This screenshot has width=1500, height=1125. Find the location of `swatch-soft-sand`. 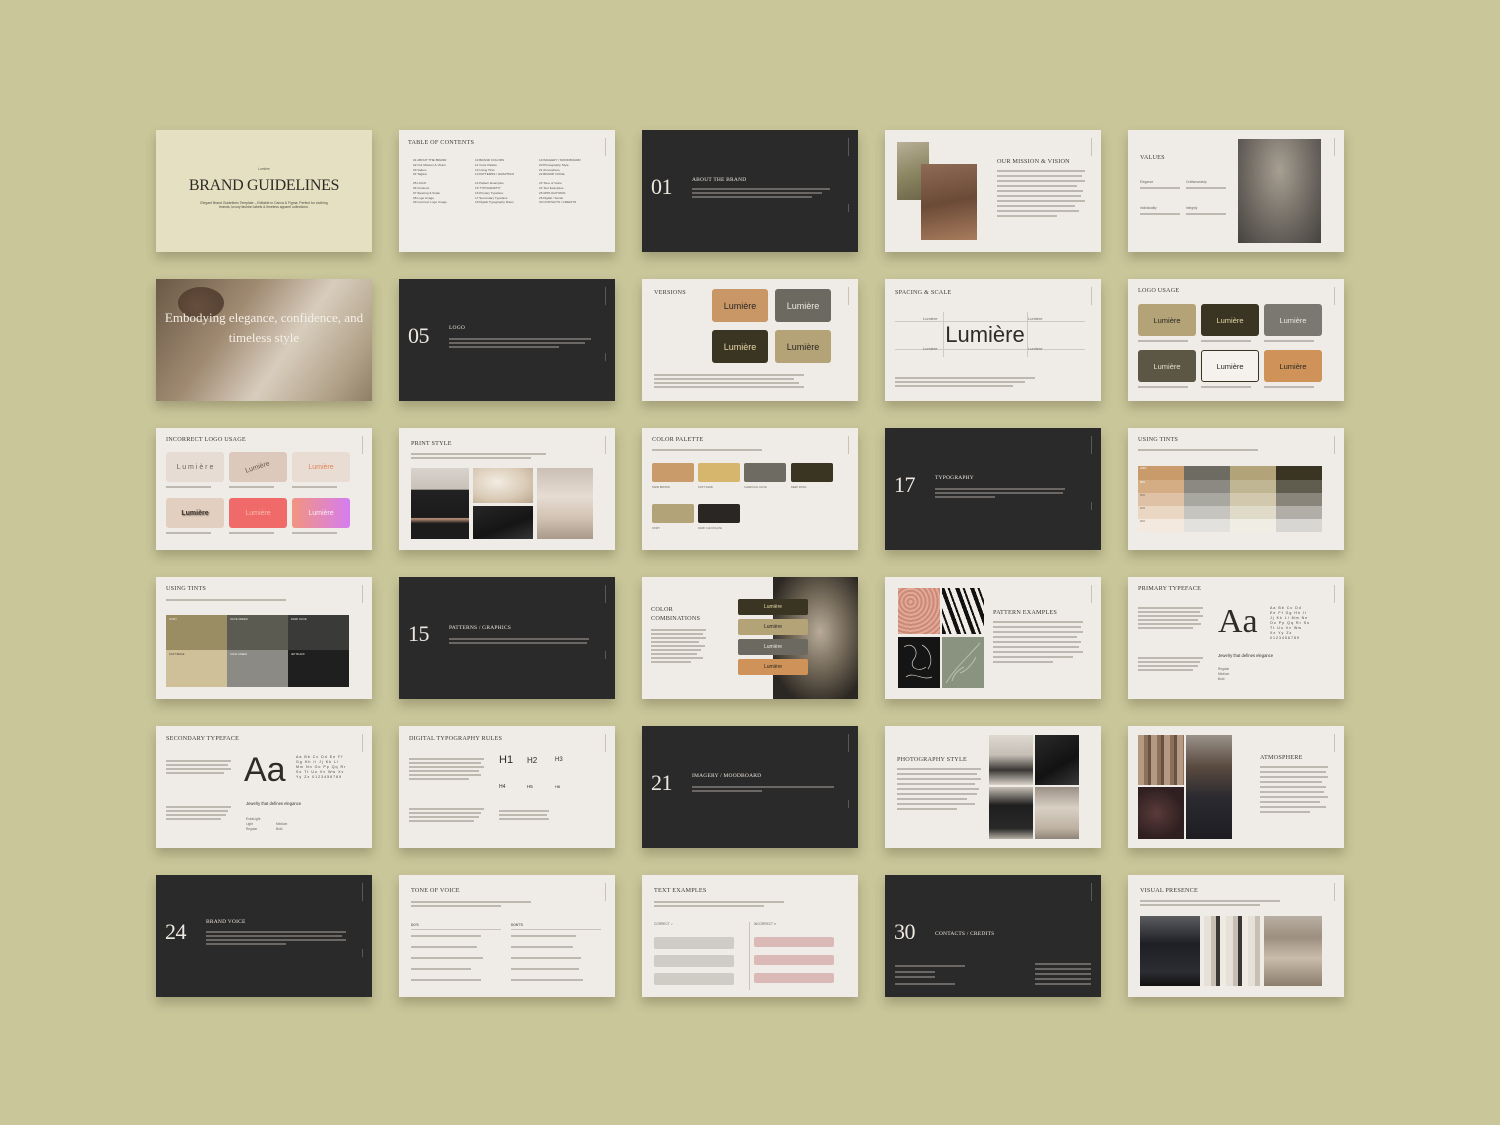

swatch-soft-sand is located at coordinates (719, 472).